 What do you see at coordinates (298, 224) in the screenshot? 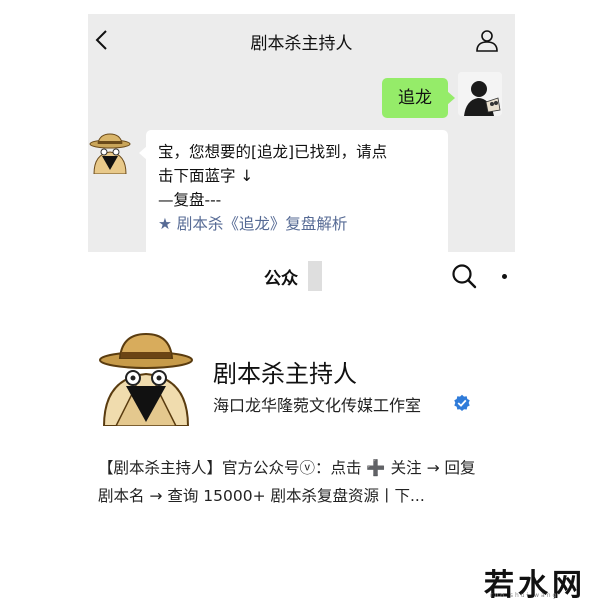
I see `recap-link: ★ 剧本杀《追龙》复盘解析` at bounding box center [298, 224].